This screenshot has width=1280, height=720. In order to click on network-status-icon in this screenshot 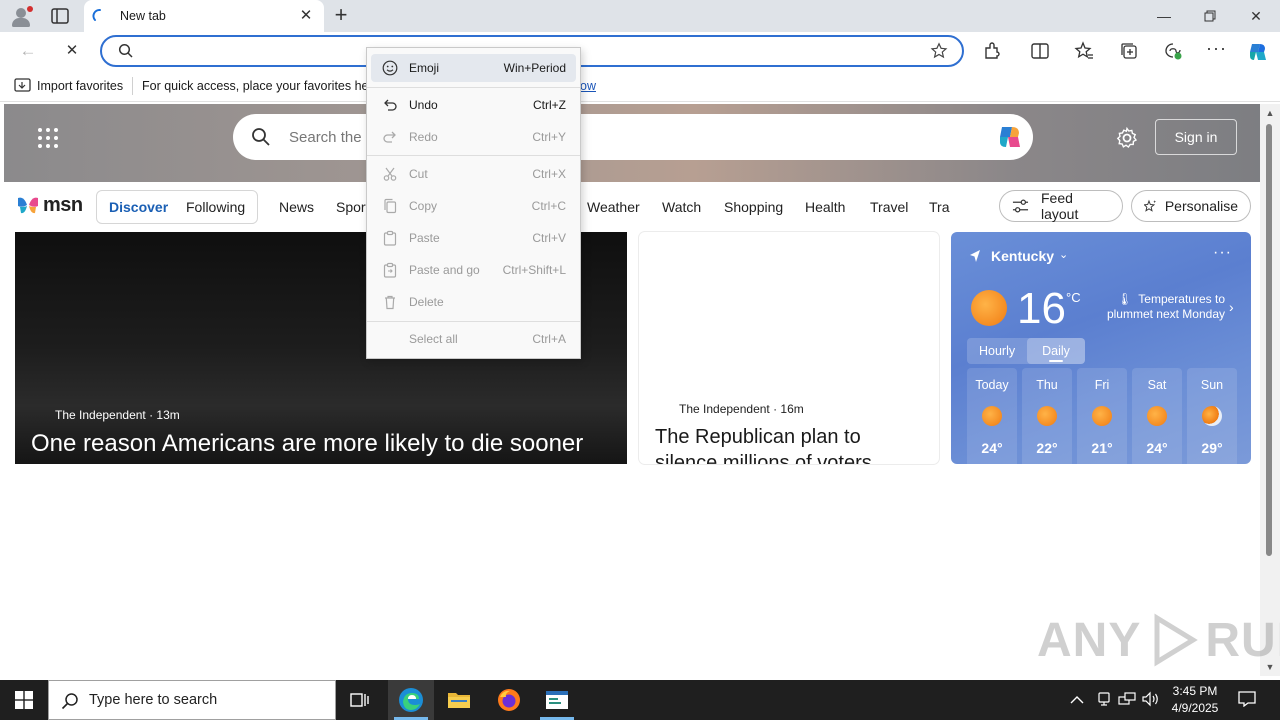, I will do `click(1105, 700)`.